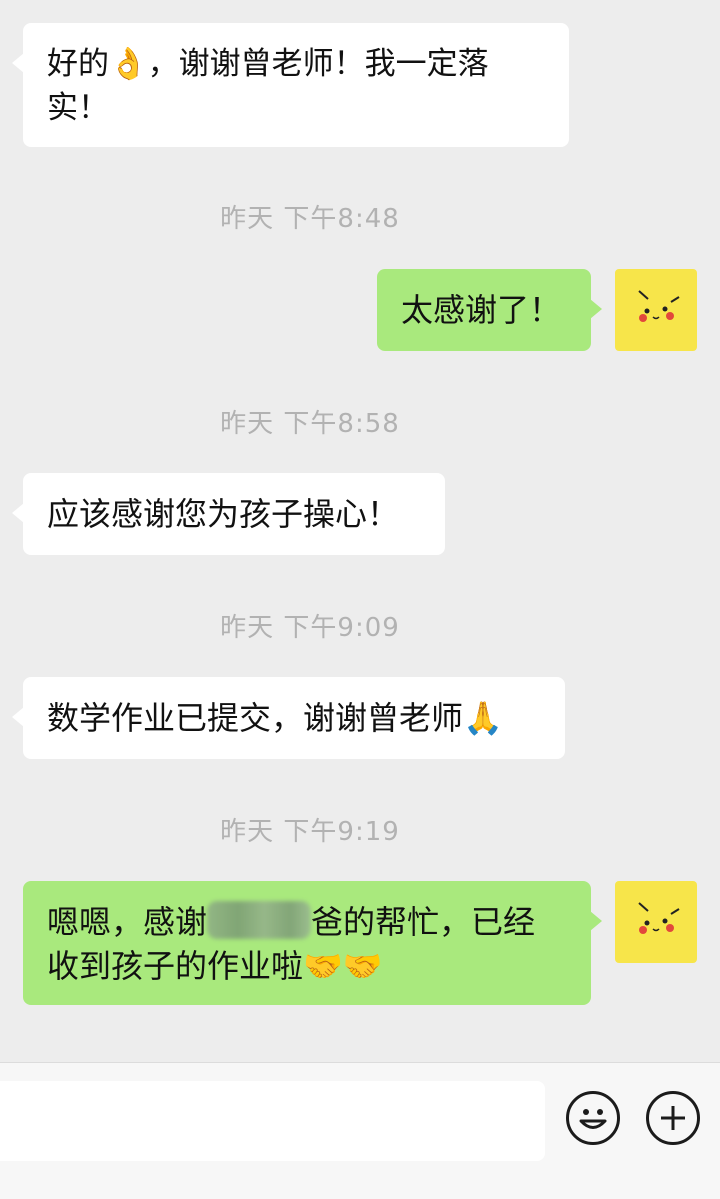  What do you see at coordinates (275, 718) in the screenshot?
I see `message-text: 数学作业已提交，谢谢曾老师🙏` at bounding box center [275, 718].